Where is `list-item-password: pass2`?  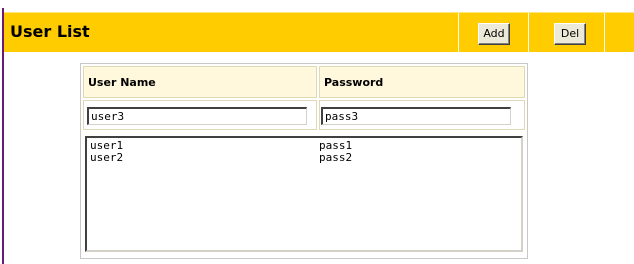
list-item-password: pass2 is located at coordinates (336, 157).